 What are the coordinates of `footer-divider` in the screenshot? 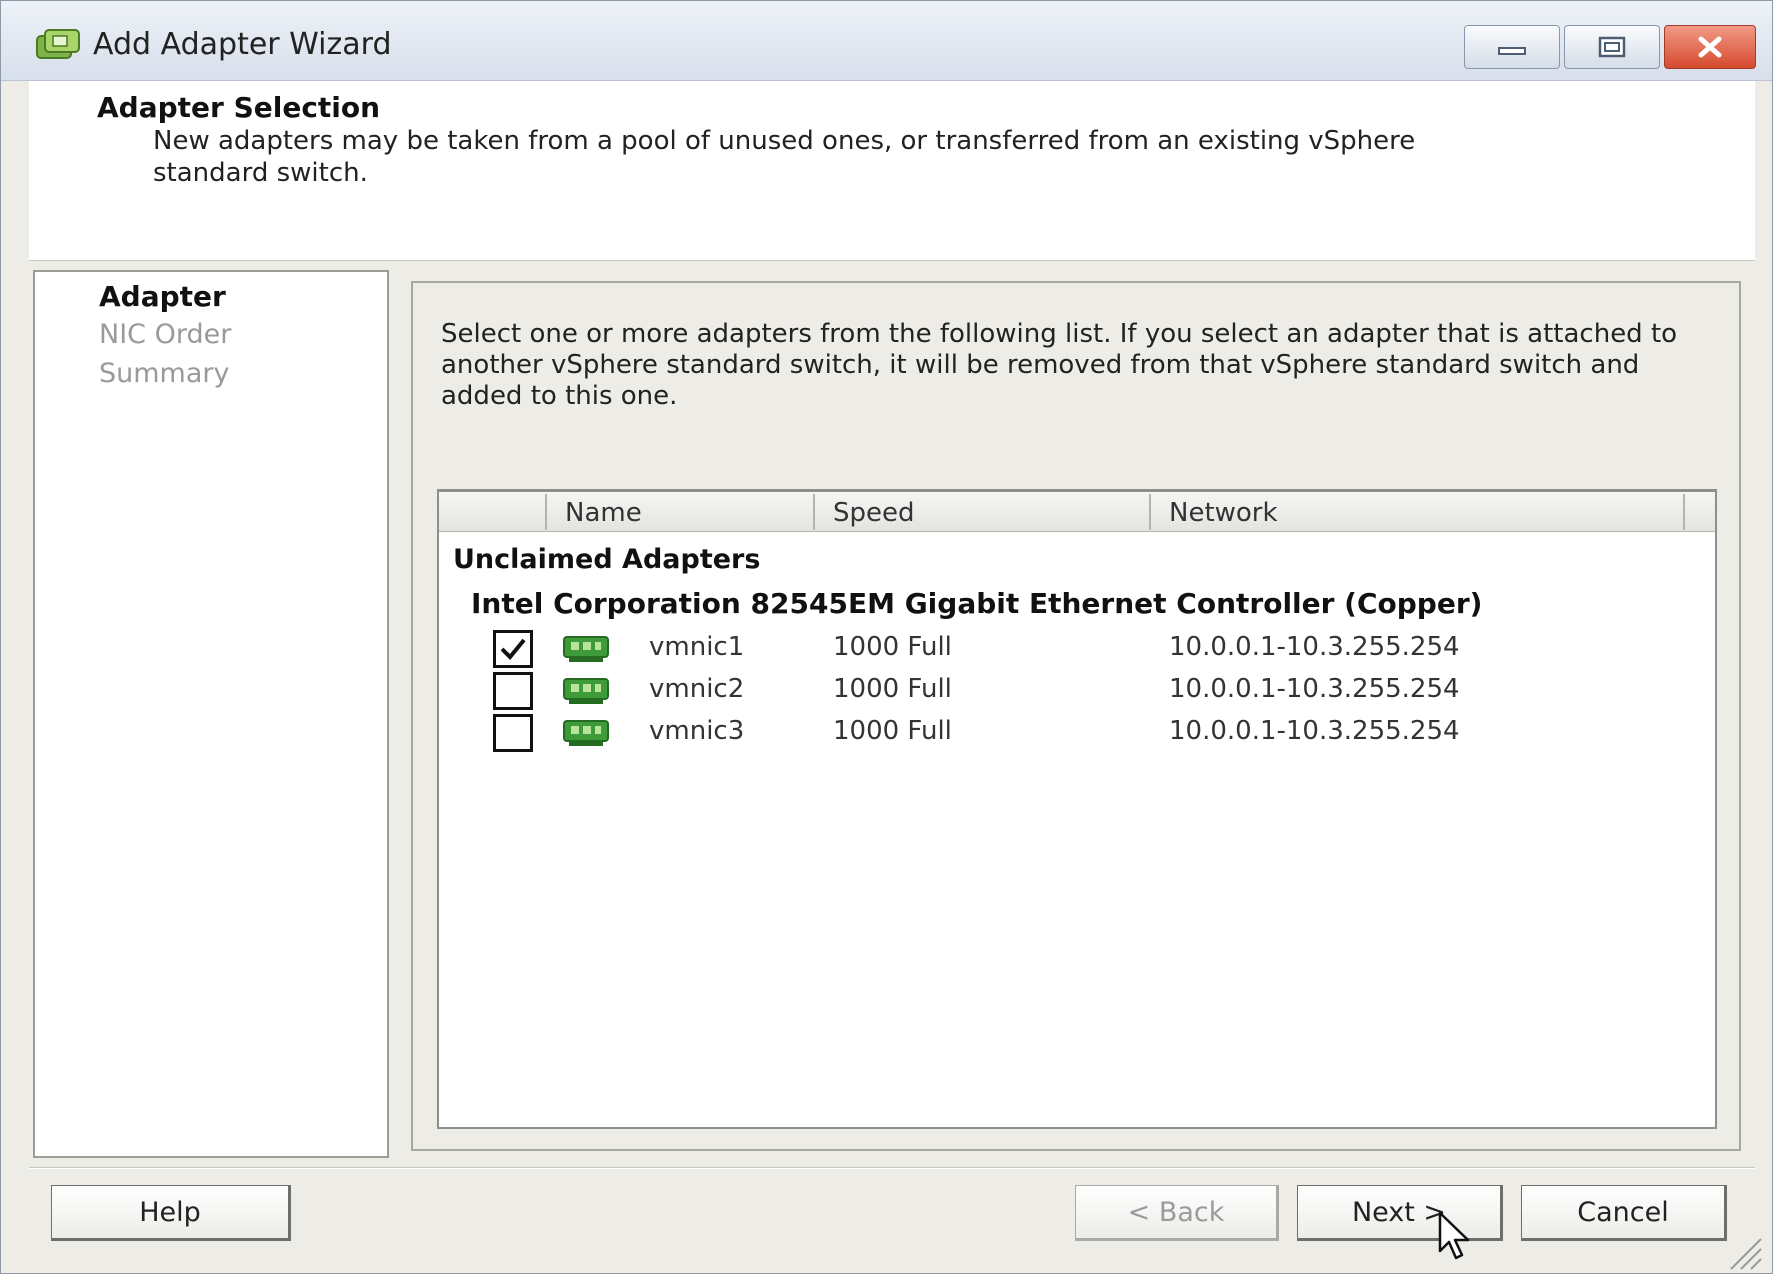 It's located at (892, 1168).